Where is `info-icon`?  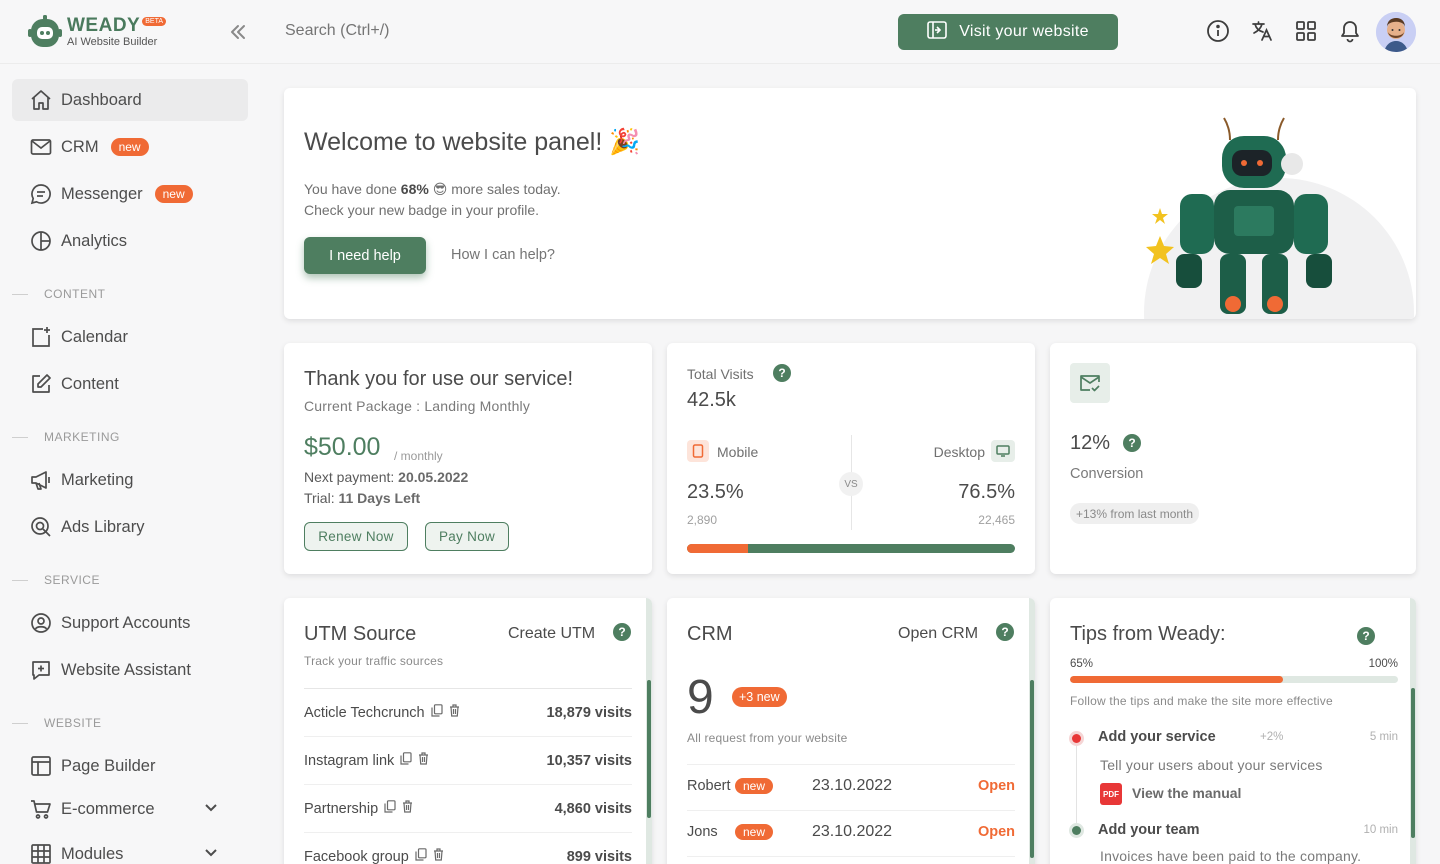
info-icon is located at coordinates (1218, 31).